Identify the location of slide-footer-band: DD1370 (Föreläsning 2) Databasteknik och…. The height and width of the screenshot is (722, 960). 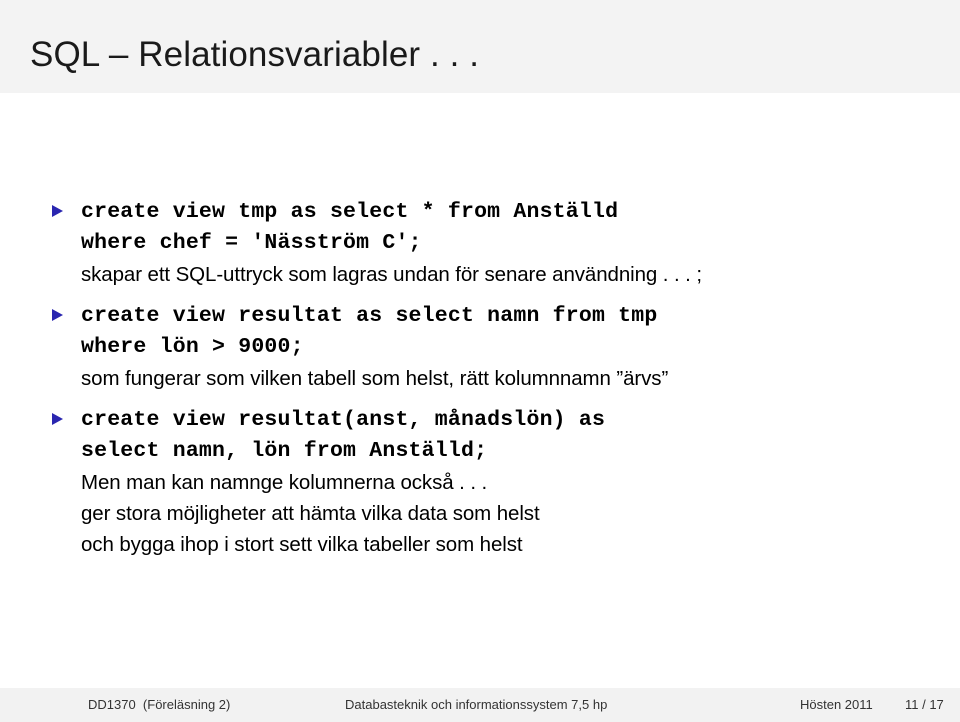
(480, 705).